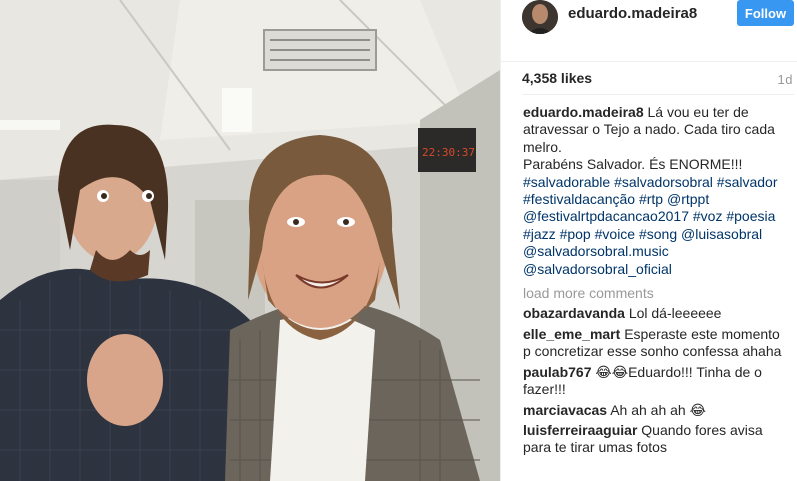 This screenshot has width=797, height=481. I want to click on comment-username-link: elle_eme_mart, so click(571, 334).